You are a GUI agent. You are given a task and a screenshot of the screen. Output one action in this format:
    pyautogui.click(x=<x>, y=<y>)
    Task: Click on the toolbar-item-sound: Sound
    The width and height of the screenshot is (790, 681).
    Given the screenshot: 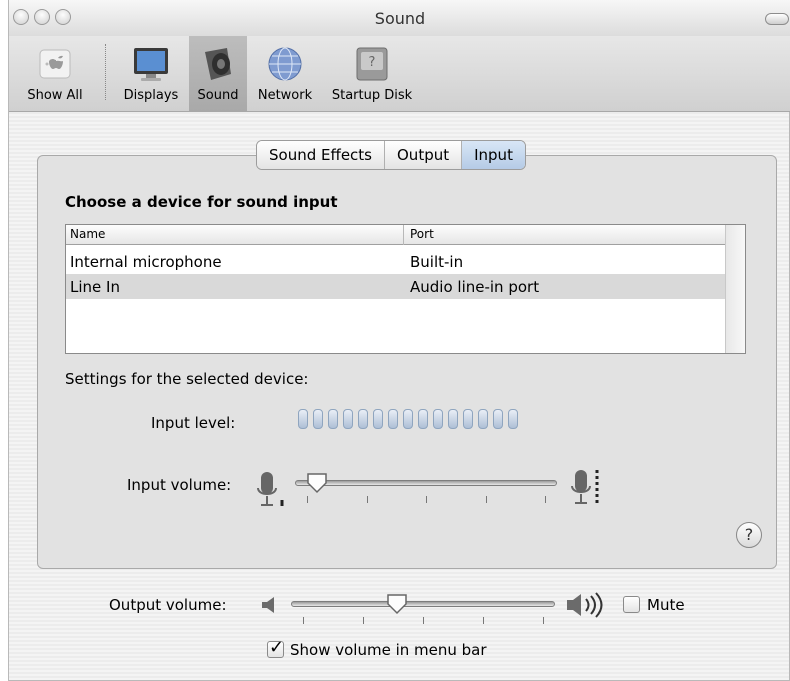 What is the action you would take?
    pyautogui.click(x=218, y=73)
    